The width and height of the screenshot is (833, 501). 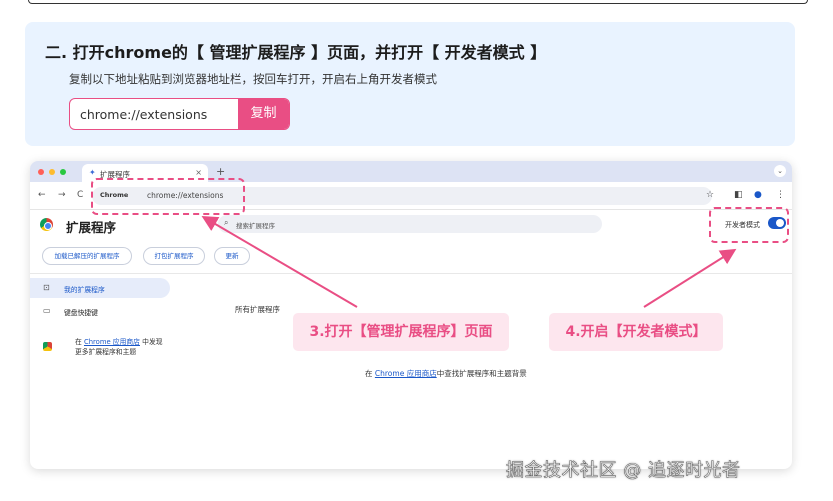 I want to click on watermark: 掘金技术社区 @ 追逐时光者, so click(x=623, y=471).